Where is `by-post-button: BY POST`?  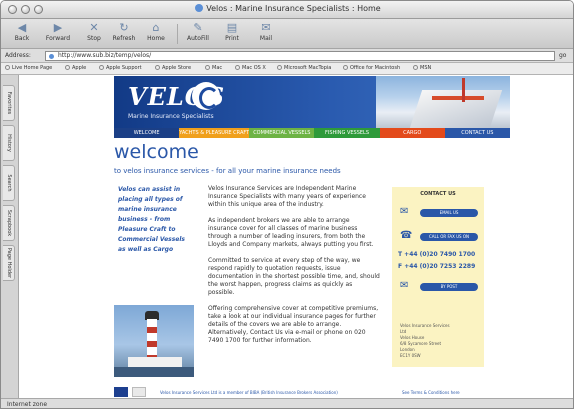
by-post-button: BY POST is located at coordinates (449, 287).